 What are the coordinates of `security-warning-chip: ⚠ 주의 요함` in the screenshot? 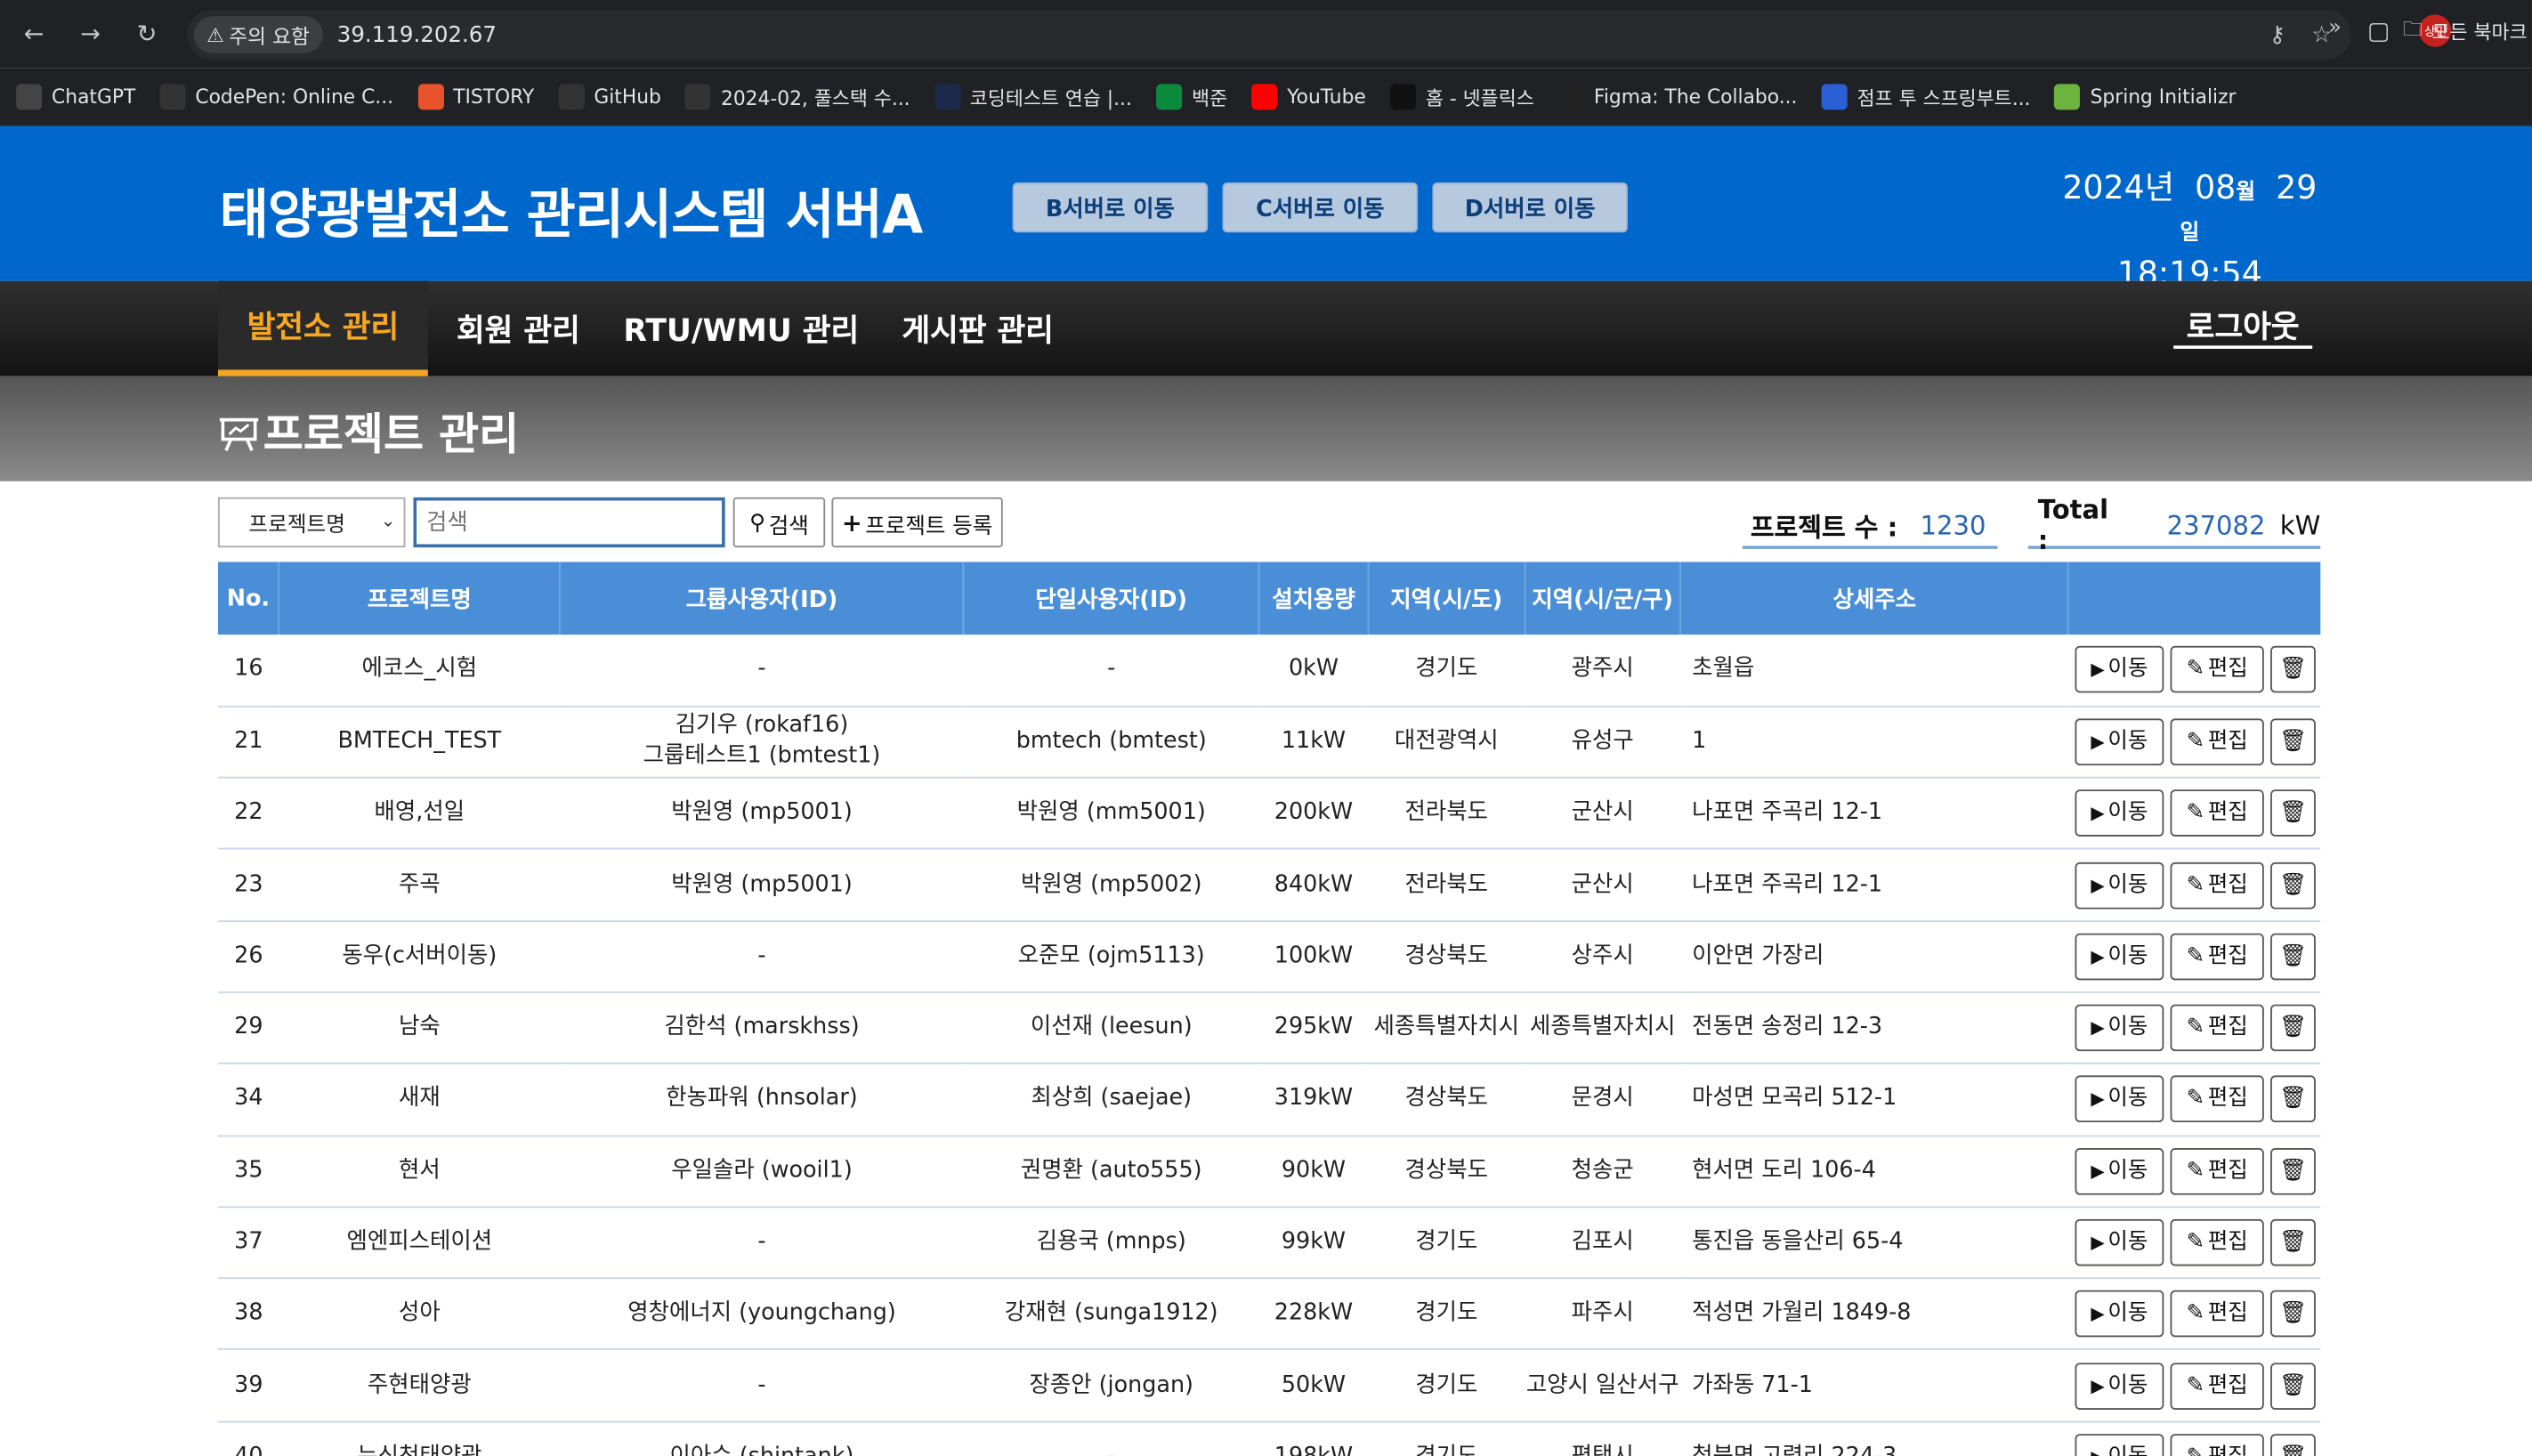 It's located at (258, 34).